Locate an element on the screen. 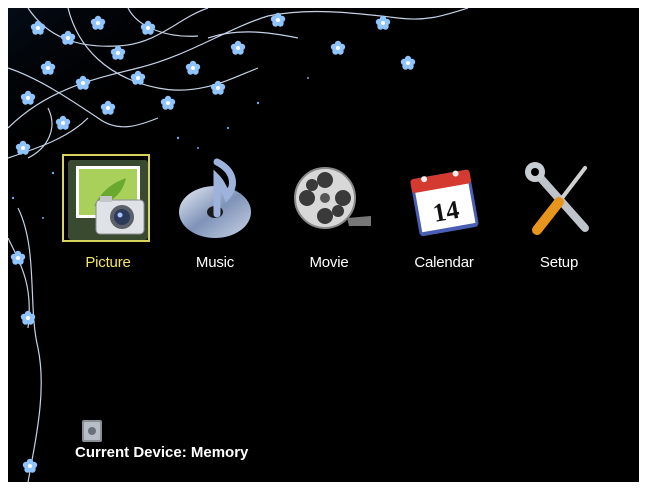 The image size is (647, 490). menu-item-movie: Movie is located at coordinates (329, 221).